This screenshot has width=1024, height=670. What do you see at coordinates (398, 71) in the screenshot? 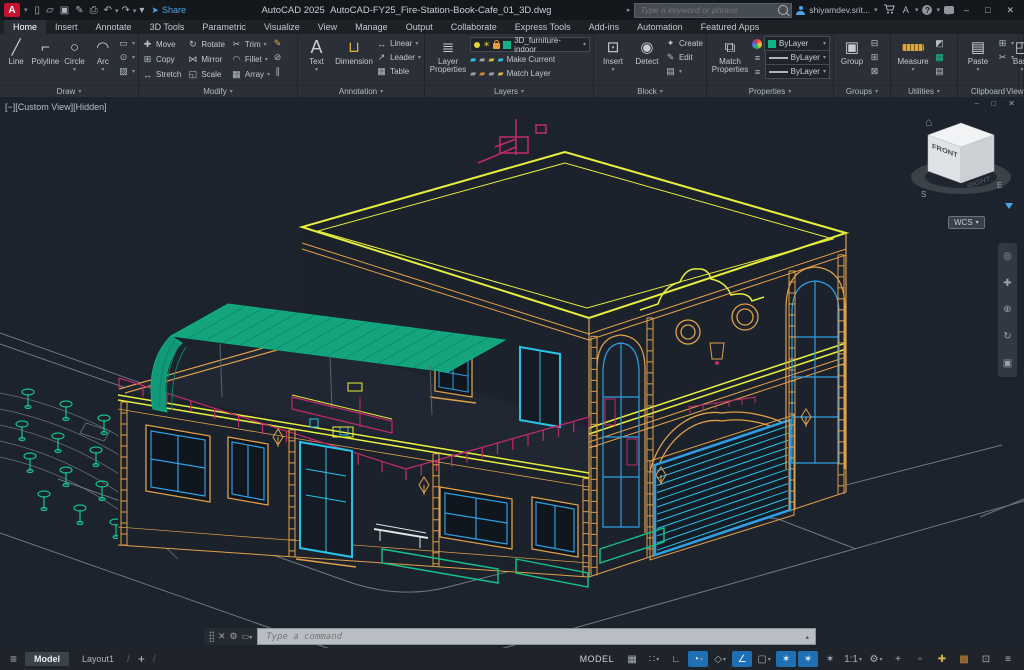
I see `table-button: ▦ Table` at bounding box center [398, 71].